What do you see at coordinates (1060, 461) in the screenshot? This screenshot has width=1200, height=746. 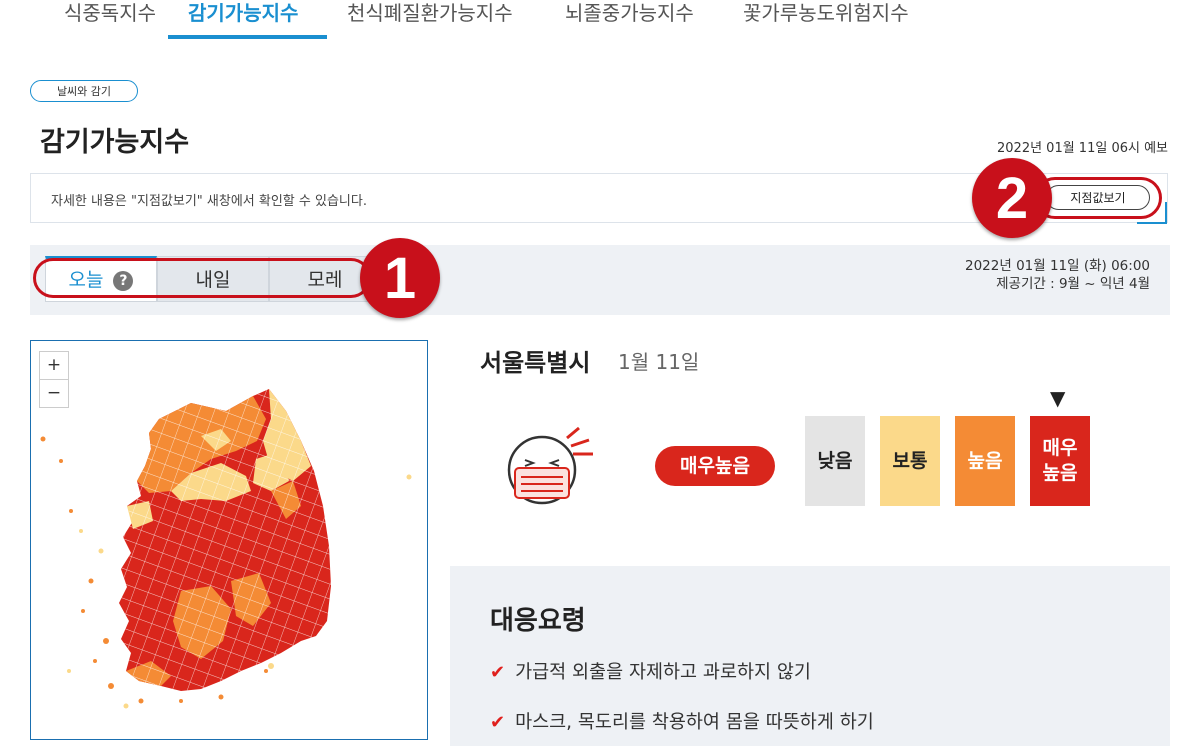 I see `scale-very-high: 매우 높음` at bounding box center [1060, 461].